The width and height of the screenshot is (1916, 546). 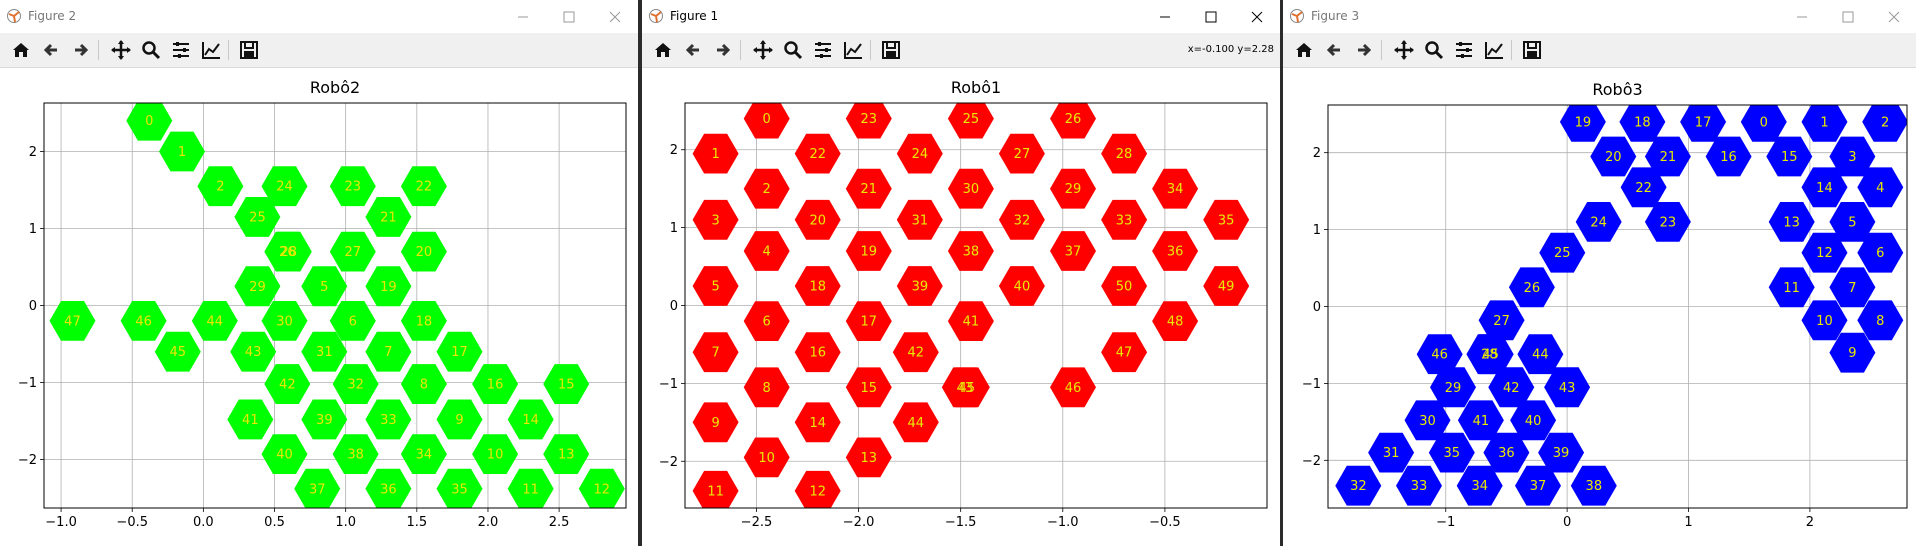 I want to click on save-icon, so click(x=891, y=50).